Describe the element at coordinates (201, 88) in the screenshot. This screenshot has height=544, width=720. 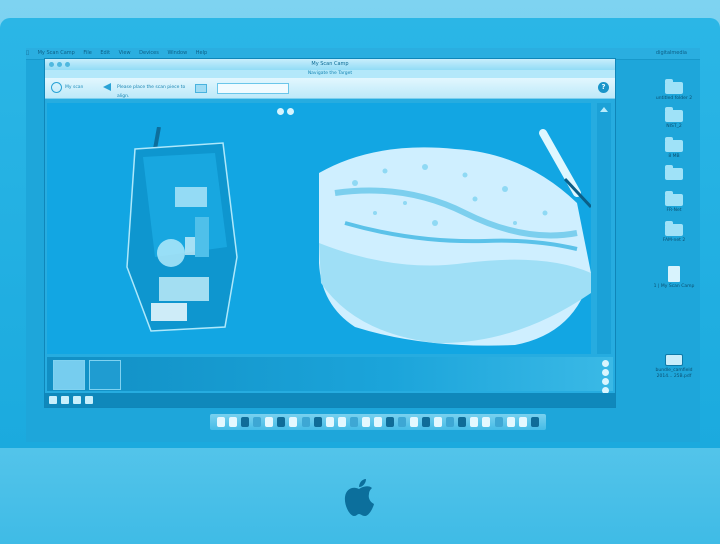
I see `toolbar-thumbnail-button` at that location.